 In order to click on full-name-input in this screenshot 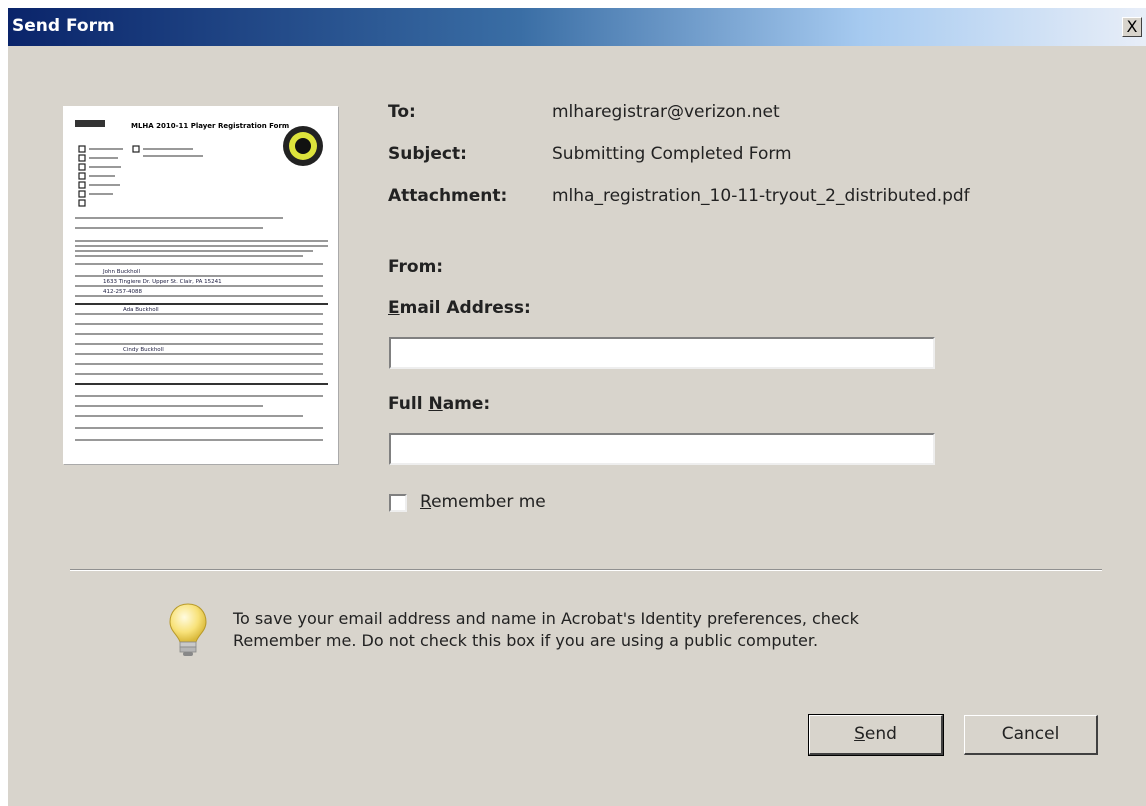, I will do `click(662, 449)`.